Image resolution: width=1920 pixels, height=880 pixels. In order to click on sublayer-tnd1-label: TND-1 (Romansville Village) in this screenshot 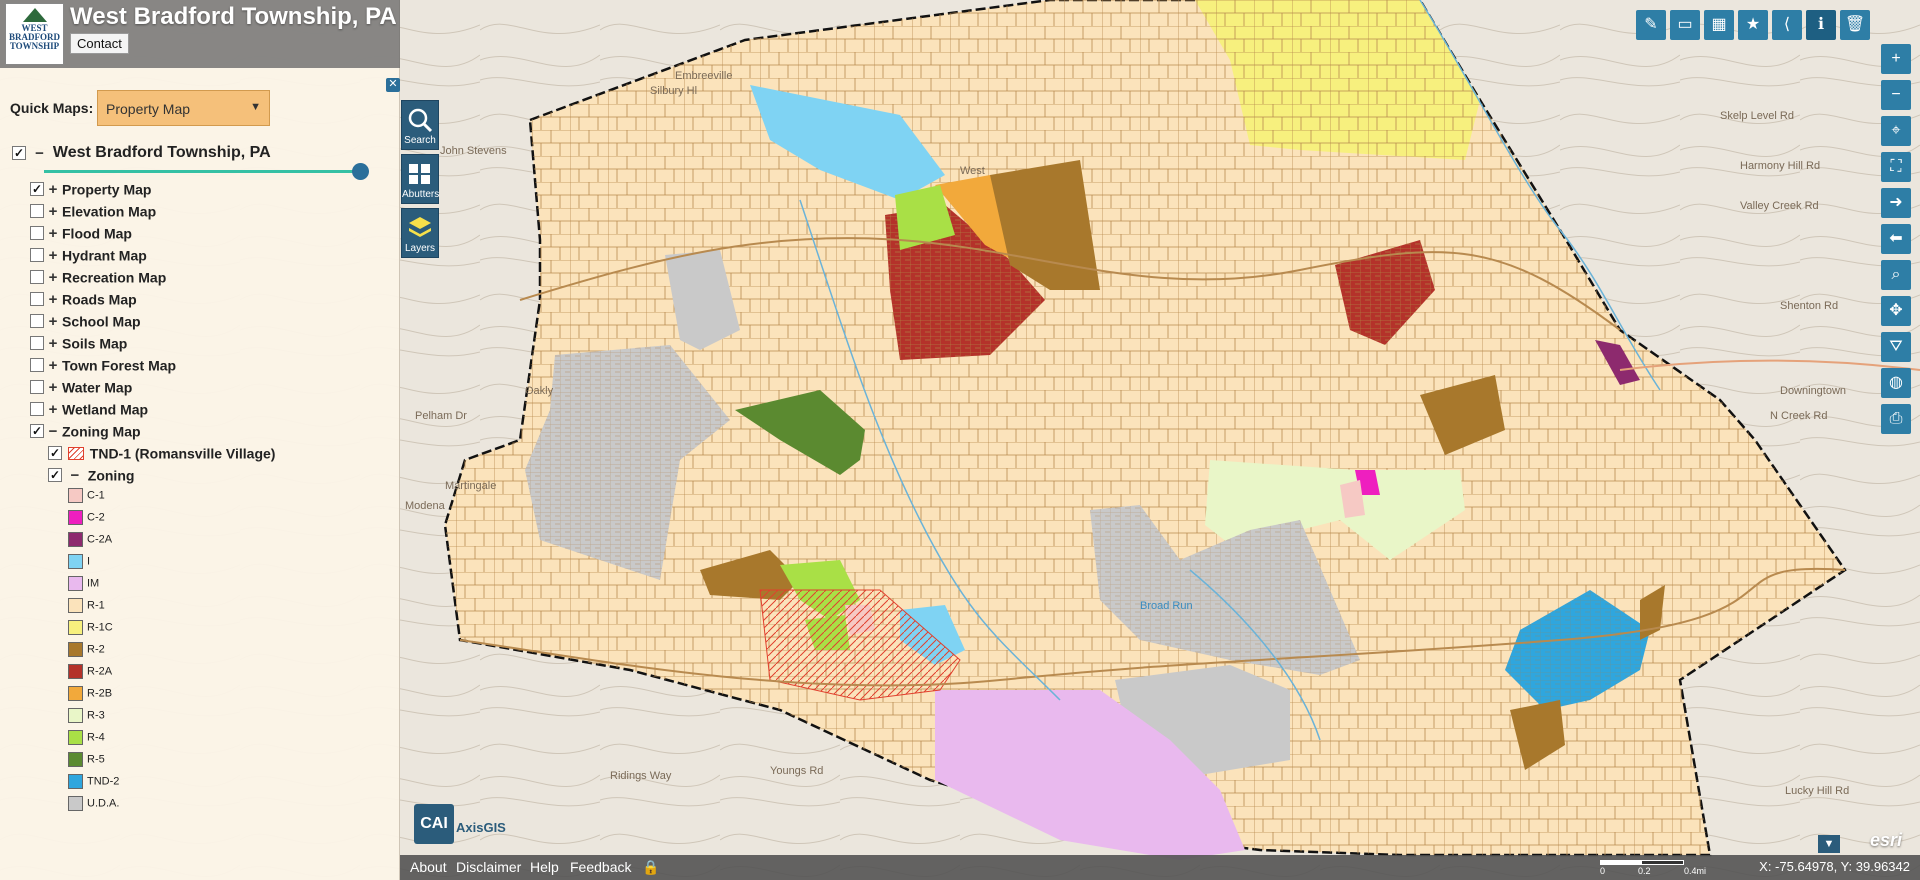, I will do `click(182, 453)`.